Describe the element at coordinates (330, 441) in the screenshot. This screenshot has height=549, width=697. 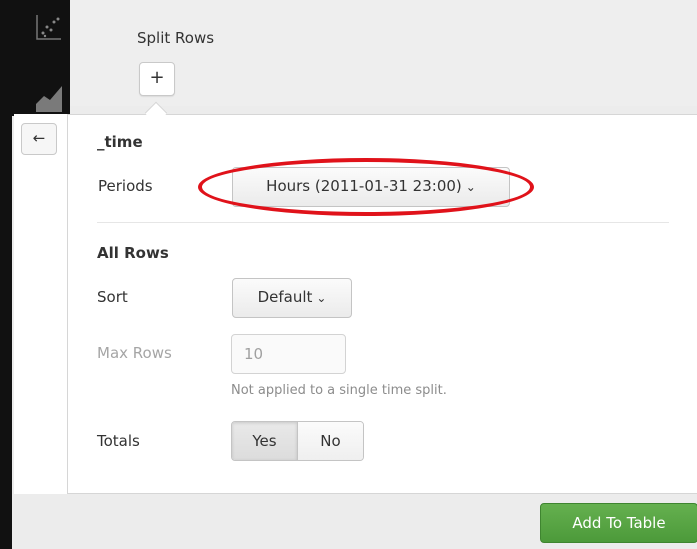
I see `totals-no-option: No` at that location.